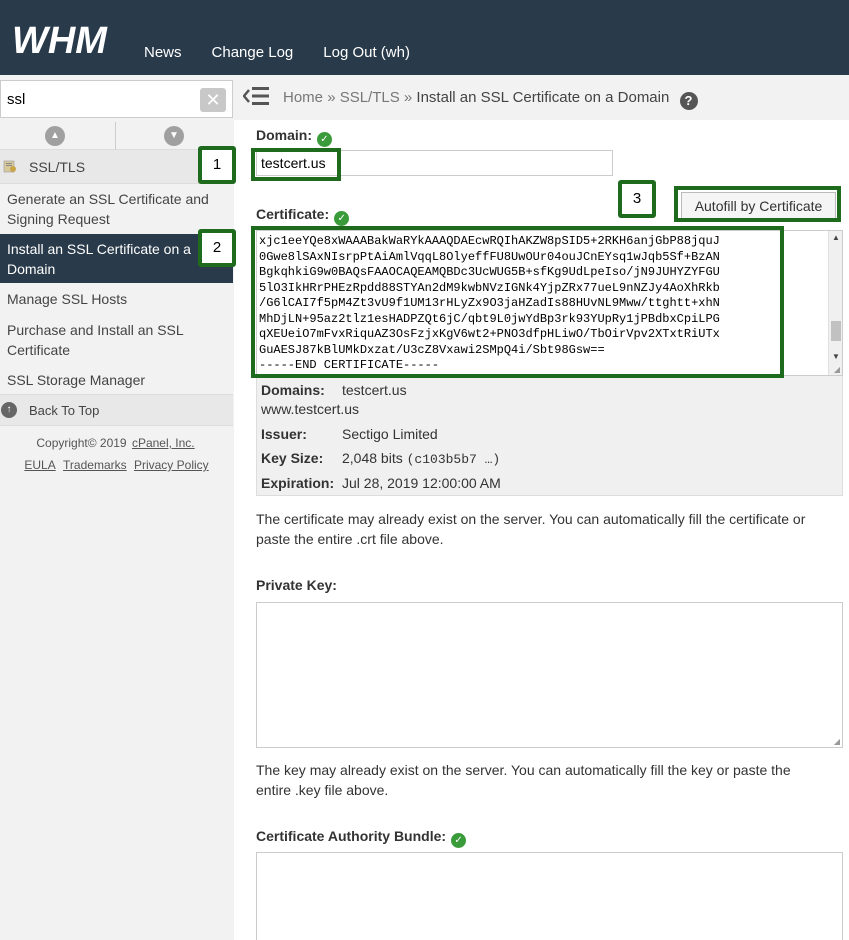  Describe the element at coordinates (303, 216) in the screenshot. I see `certificate-label: Certificate: ✓` at that location.